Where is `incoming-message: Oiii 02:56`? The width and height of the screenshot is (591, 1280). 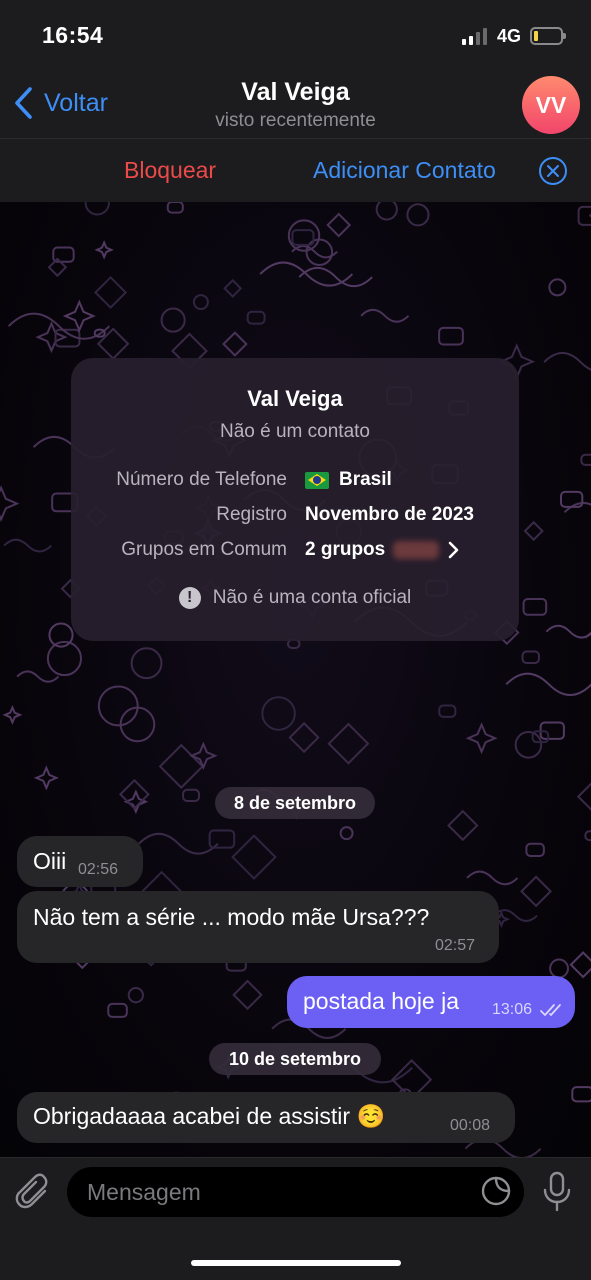 incoming-message: Oiii 02:56 is located at coordinates (80, 861).